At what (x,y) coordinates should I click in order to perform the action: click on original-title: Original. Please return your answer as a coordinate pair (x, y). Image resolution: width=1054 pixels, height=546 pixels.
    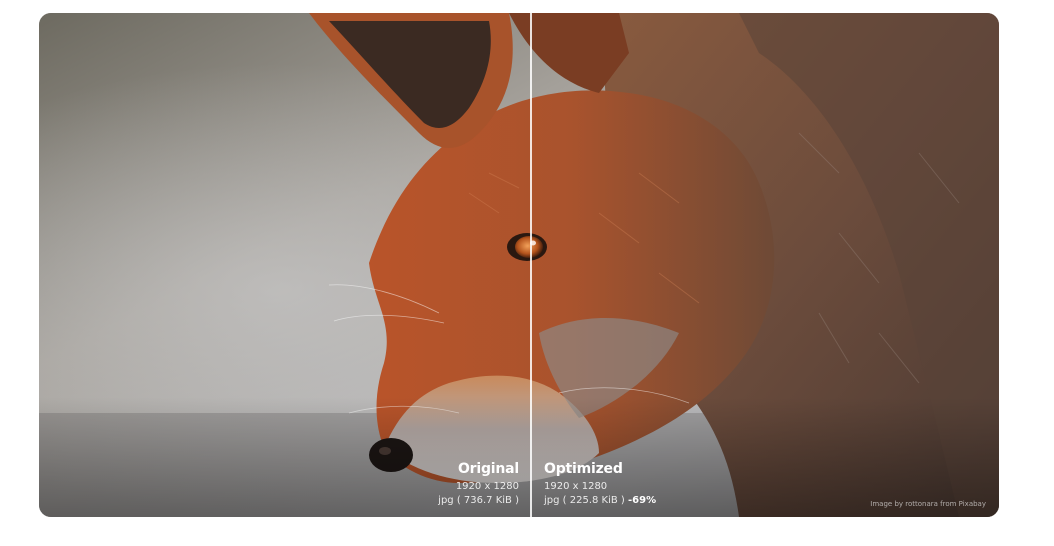
    Looking at the image, I should click on (488, 469).